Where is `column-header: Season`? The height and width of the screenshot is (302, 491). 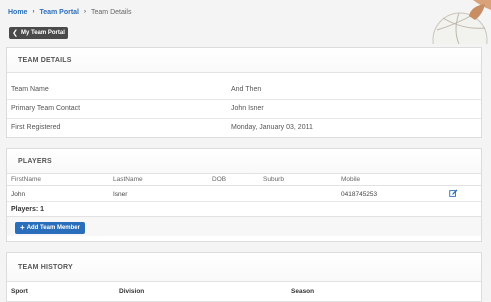
column-header: Season is located at coordinates (303, 291).